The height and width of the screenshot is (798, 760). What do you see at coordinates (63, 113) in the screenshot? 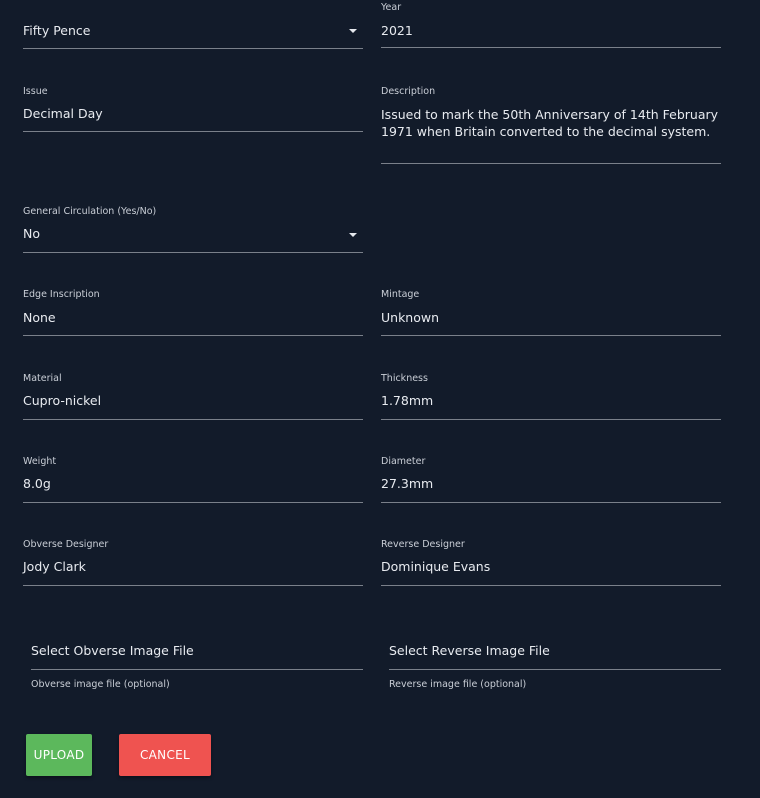
I see `issue-value: Decimal Day` at bounding box center [63, 113].